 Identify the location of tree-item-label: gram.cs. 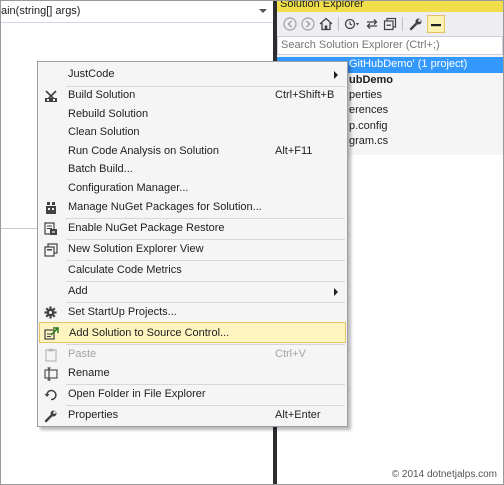
(369, 141).